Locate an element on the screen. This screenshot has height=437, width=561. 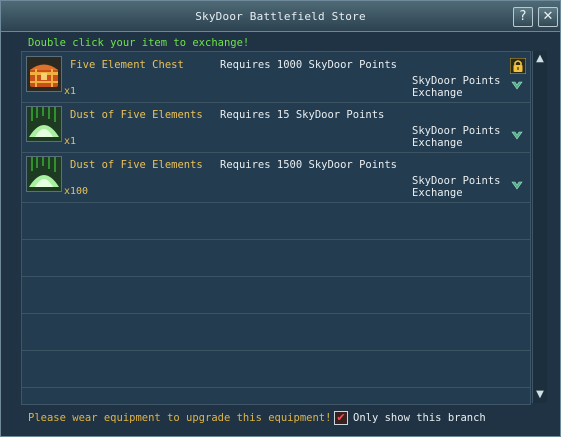
close-button: ✕ is located at coordinates (548, 17).